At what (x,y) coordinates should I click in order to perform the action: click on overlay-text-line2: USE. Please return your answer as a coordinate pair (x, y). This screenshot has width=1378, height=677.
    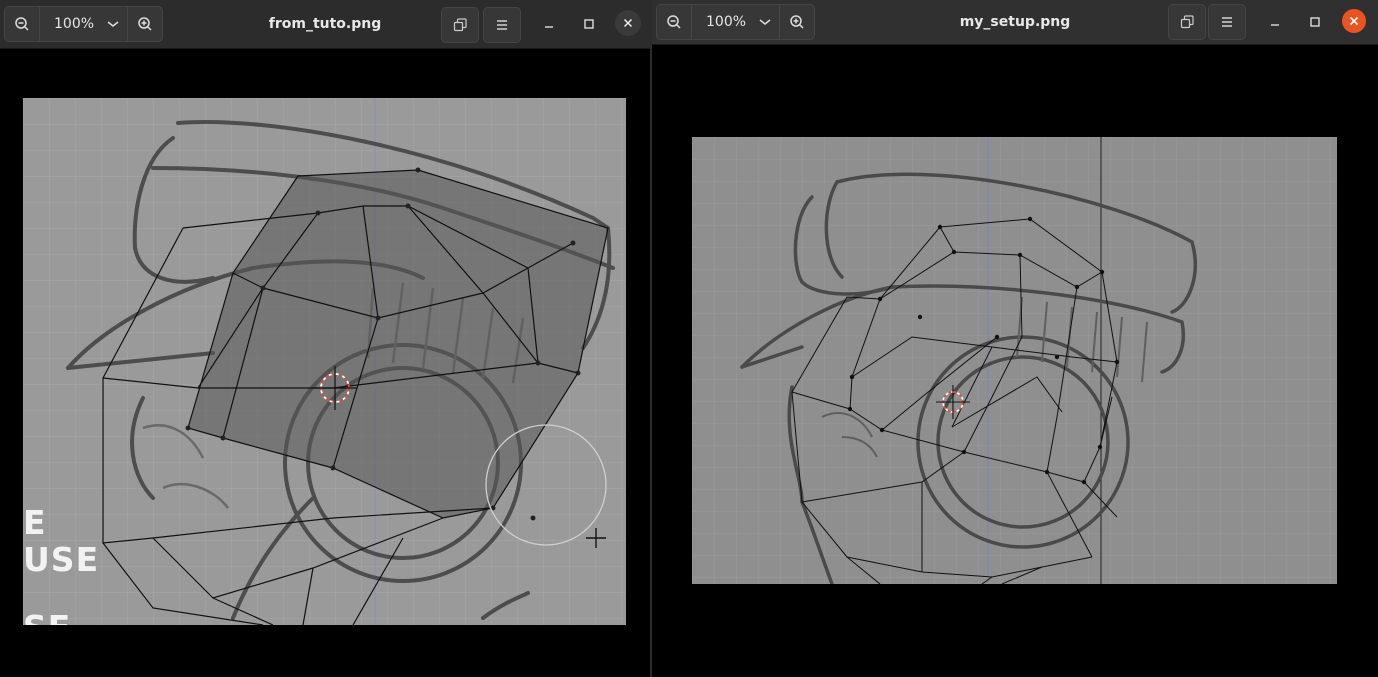
    Looking at the image, I should click on (61, 559).